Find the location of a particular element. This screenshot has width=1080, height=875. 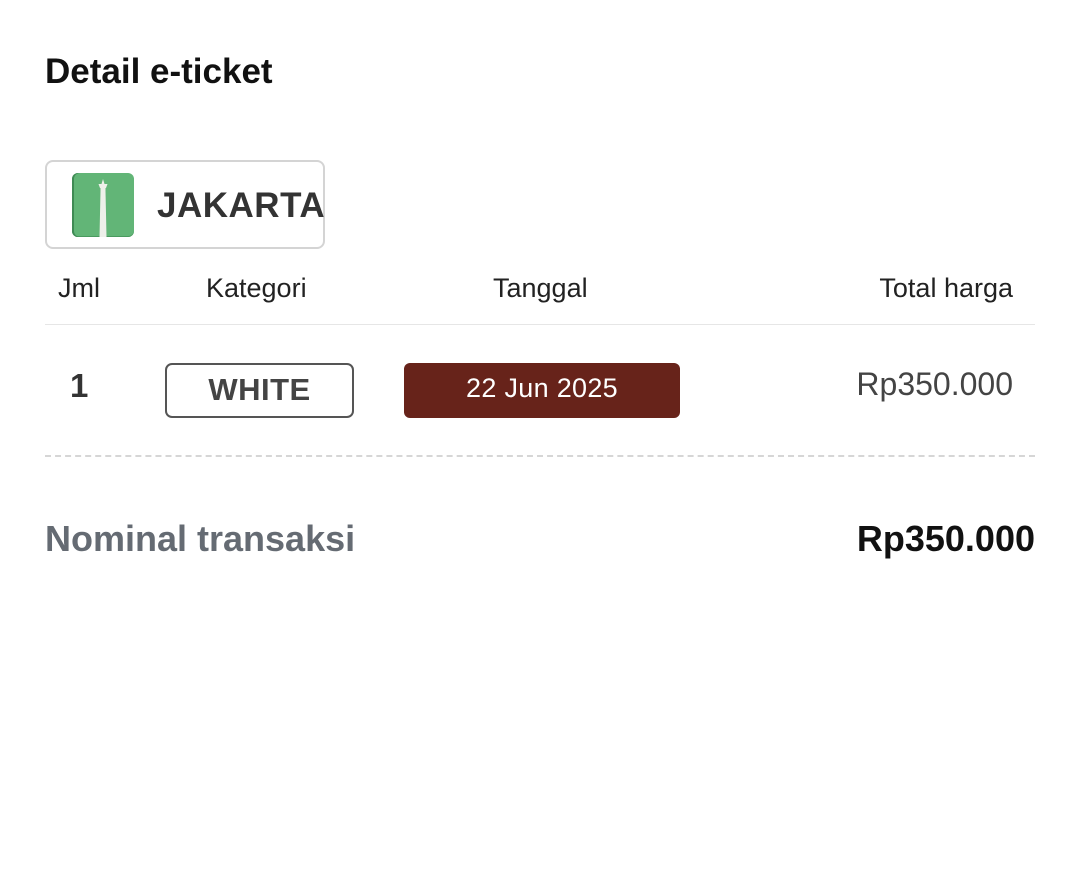

city-card: JAKARTA is located at coordinates (185, 204).